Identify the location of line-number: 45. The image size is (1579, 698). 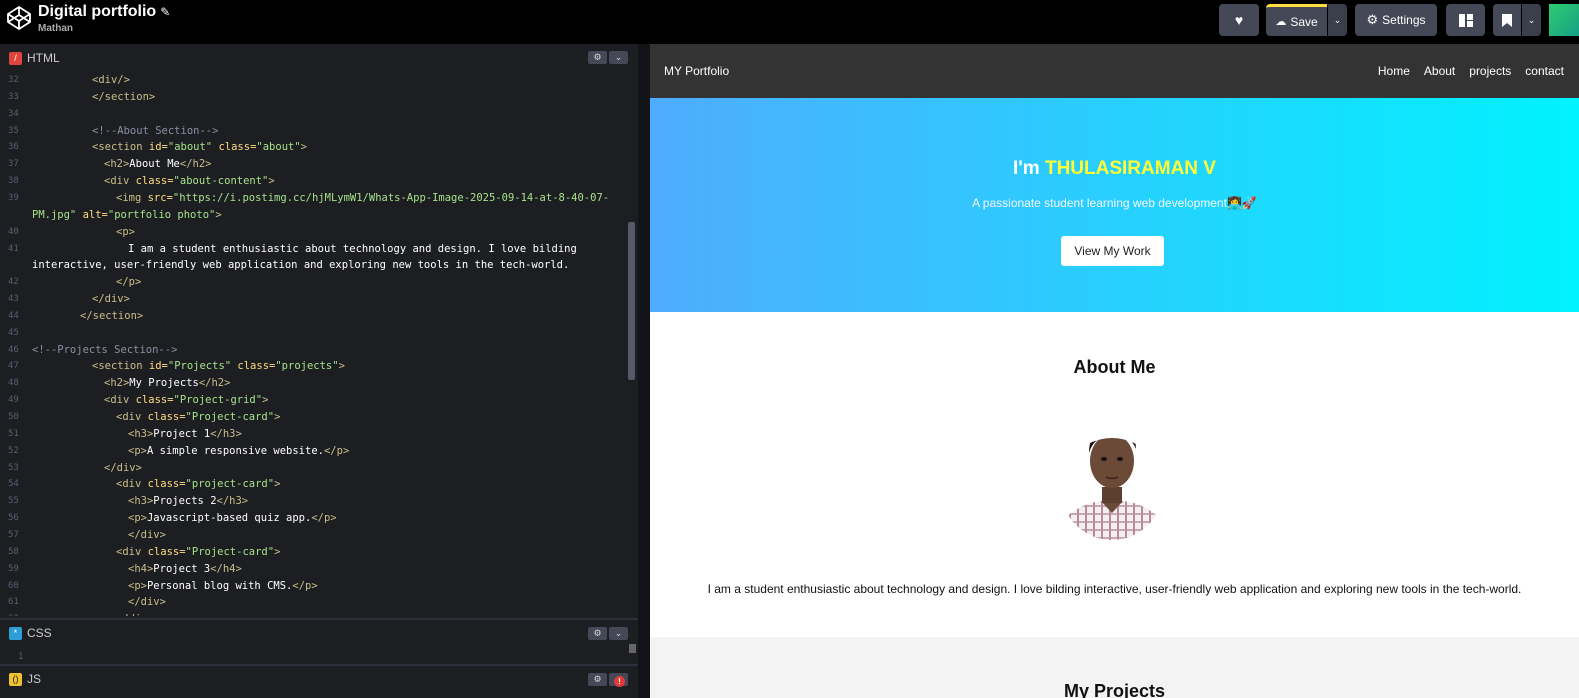
(13, 332).